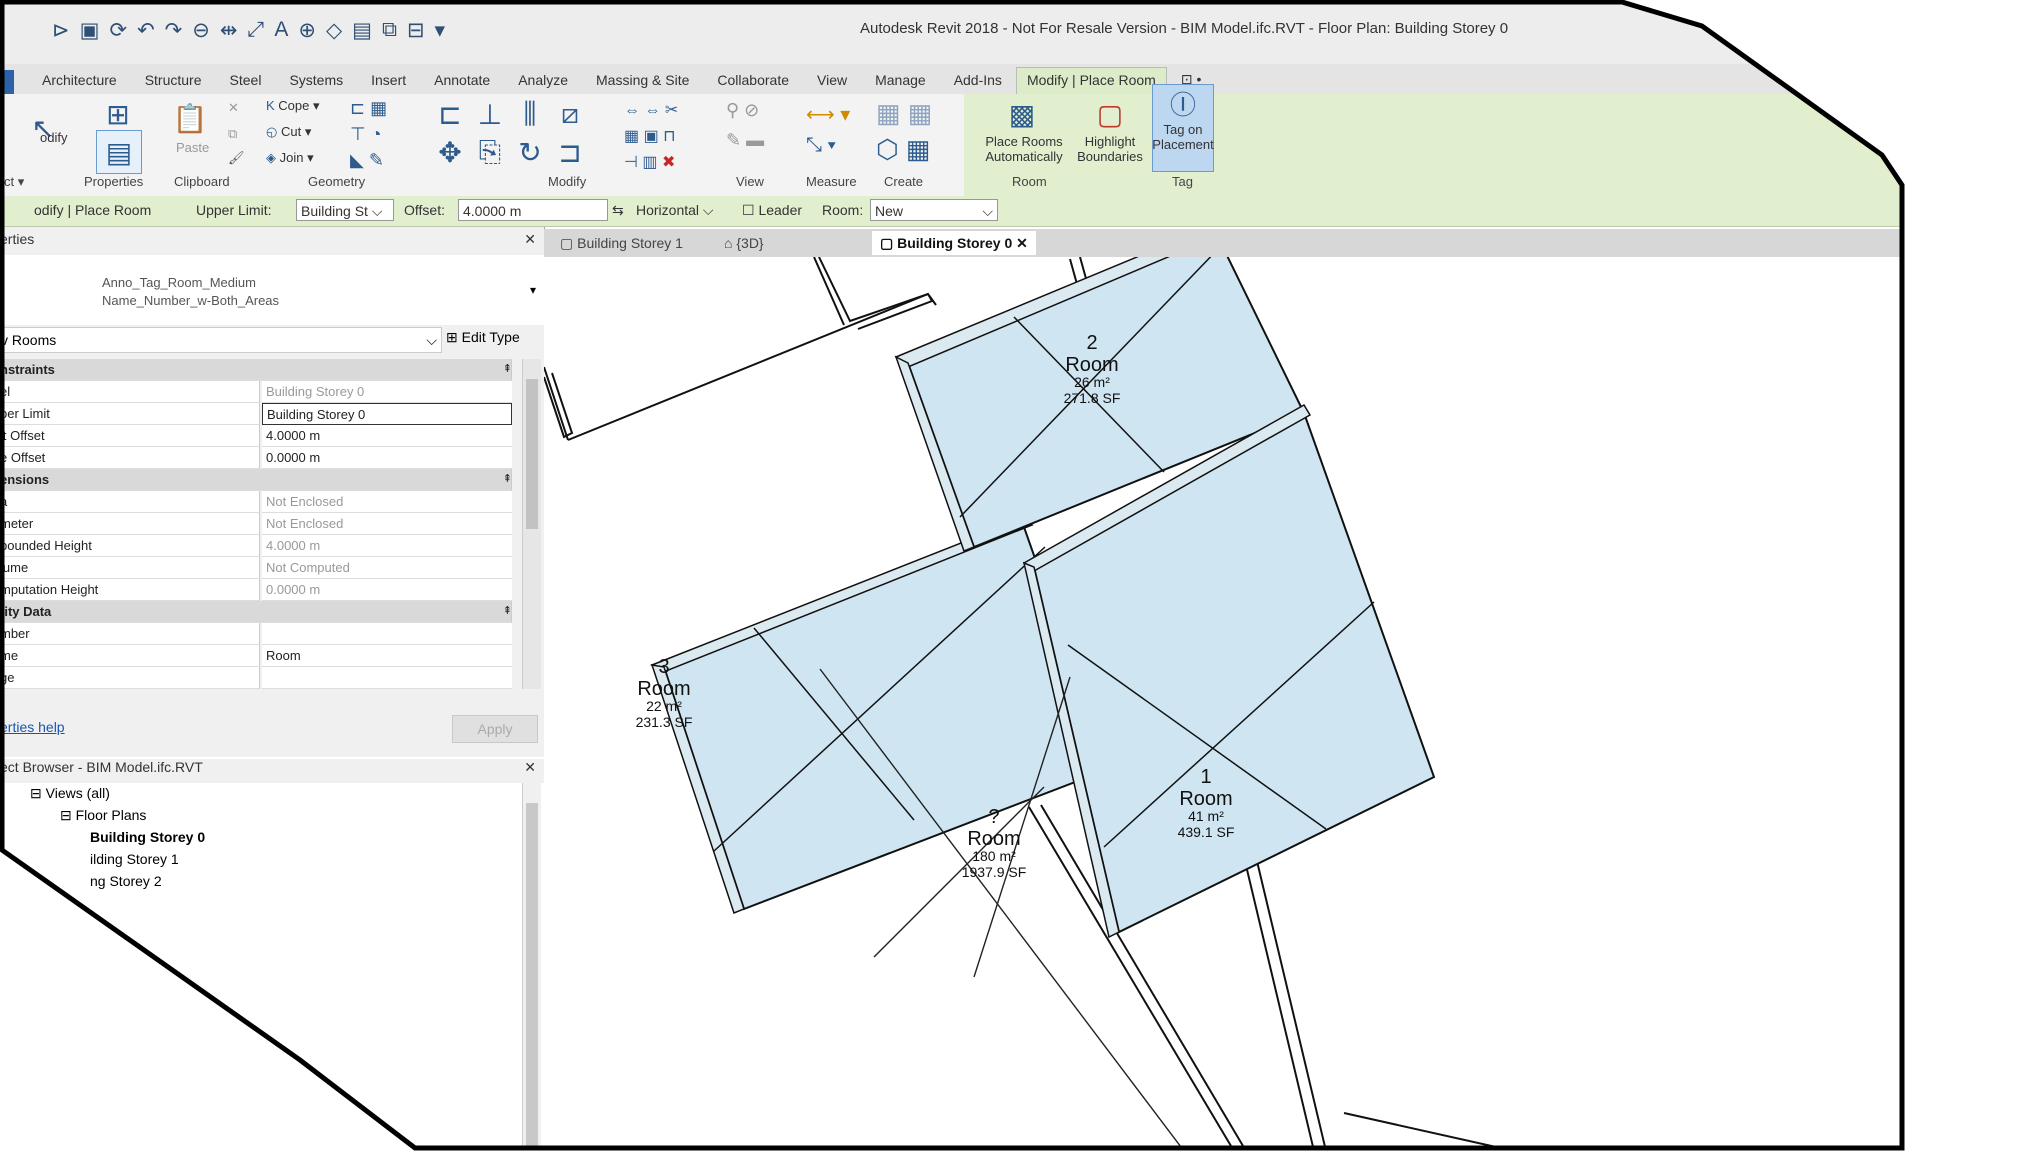 Image resolution: width=2017 pixels, height=1151 pixels. I want to click on dimension-icon: ⤢, so click(256, 30).